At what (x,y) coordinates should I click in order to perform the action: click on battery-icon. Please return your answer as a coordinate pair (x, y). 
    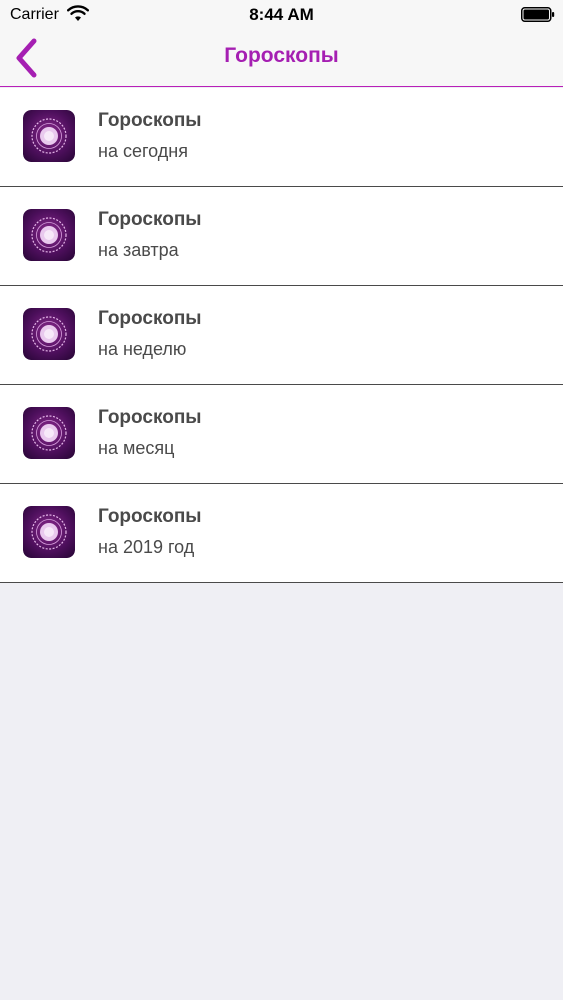
    Looking at the image, I should click on (538, 14).